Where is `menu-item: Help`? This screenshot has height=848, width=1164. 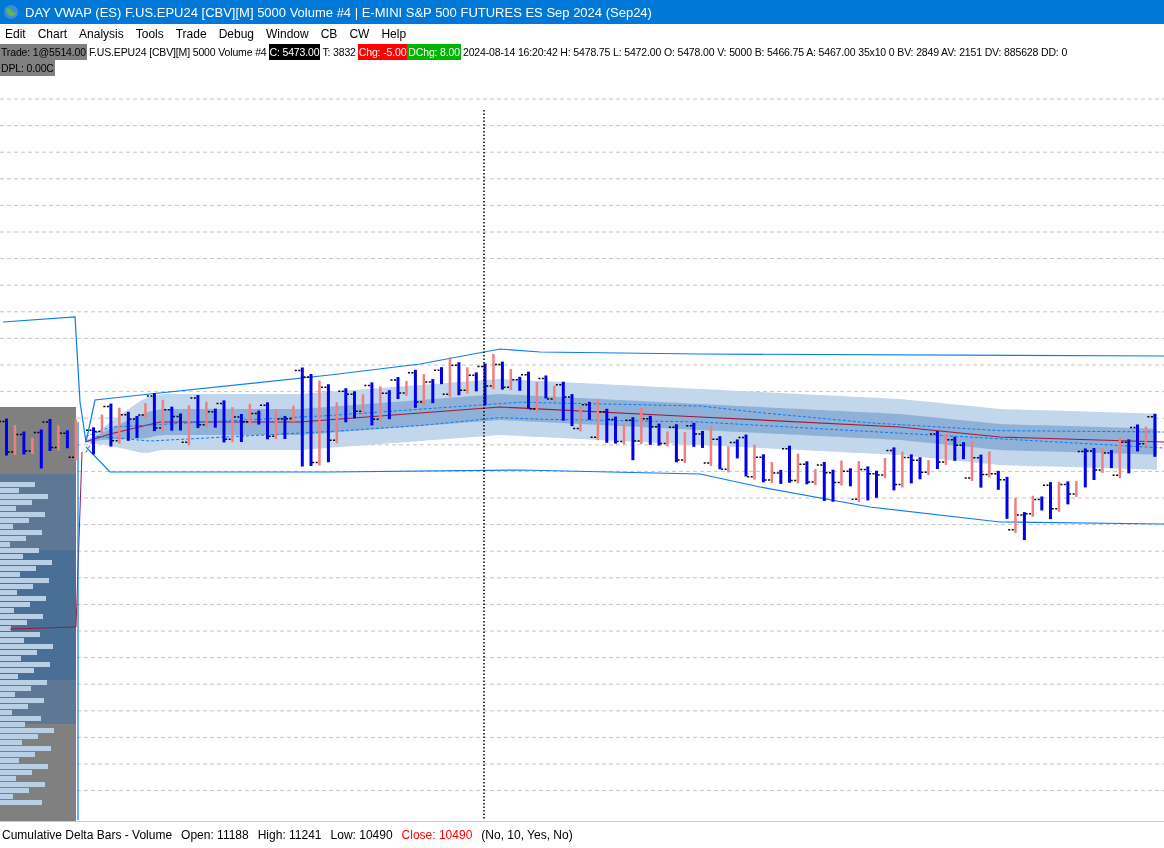 menu-item: Help is located at coordinates (395, 34).